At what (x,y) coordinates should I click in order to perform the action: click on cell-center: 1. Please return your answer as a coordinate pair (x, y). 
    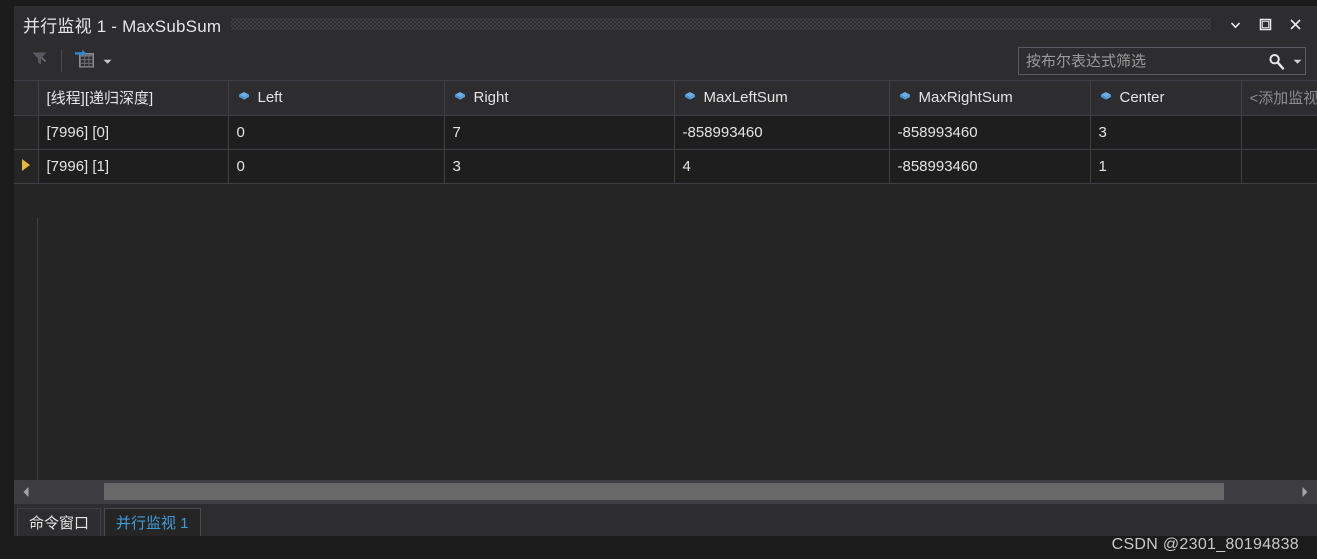
    Looking at the image, I should click on (1166, 166).